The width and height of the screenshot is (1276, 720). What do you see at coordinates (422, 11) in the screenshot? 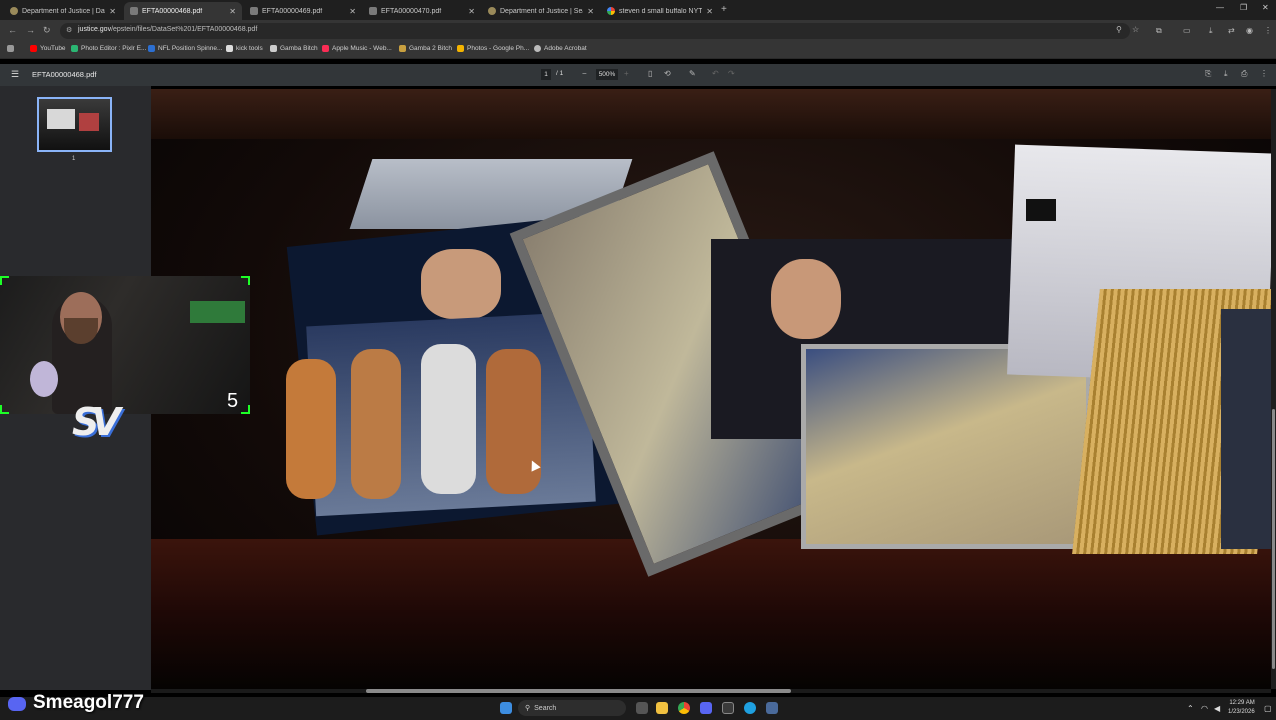
I see `tab-efta470: EFTA00000470.pdf ✕` at bounding box center [422, 11].